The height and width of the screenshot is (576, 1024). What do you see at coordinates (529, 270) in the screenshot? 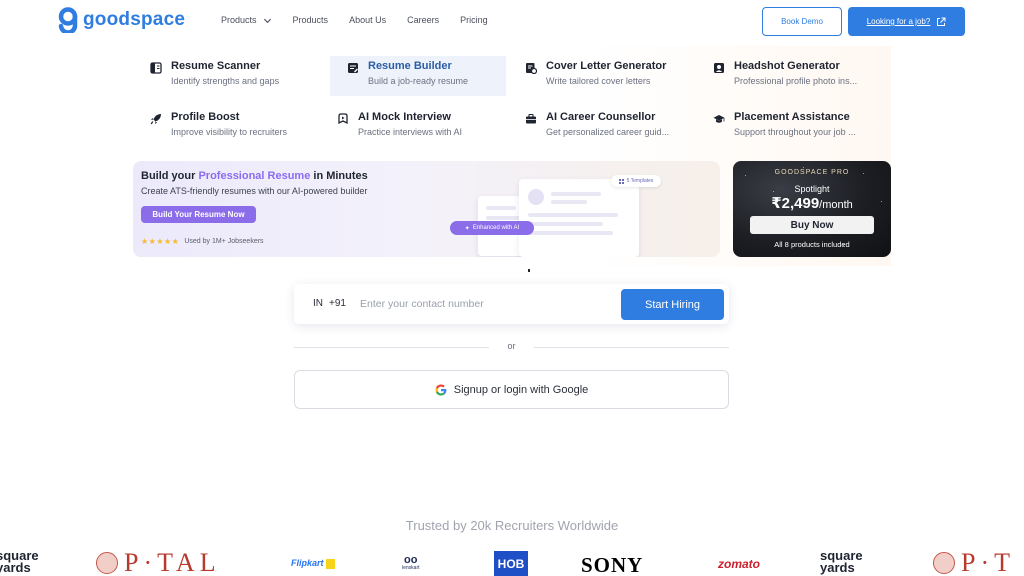
I see `loading-indicator` at bounding box center [529, 270].